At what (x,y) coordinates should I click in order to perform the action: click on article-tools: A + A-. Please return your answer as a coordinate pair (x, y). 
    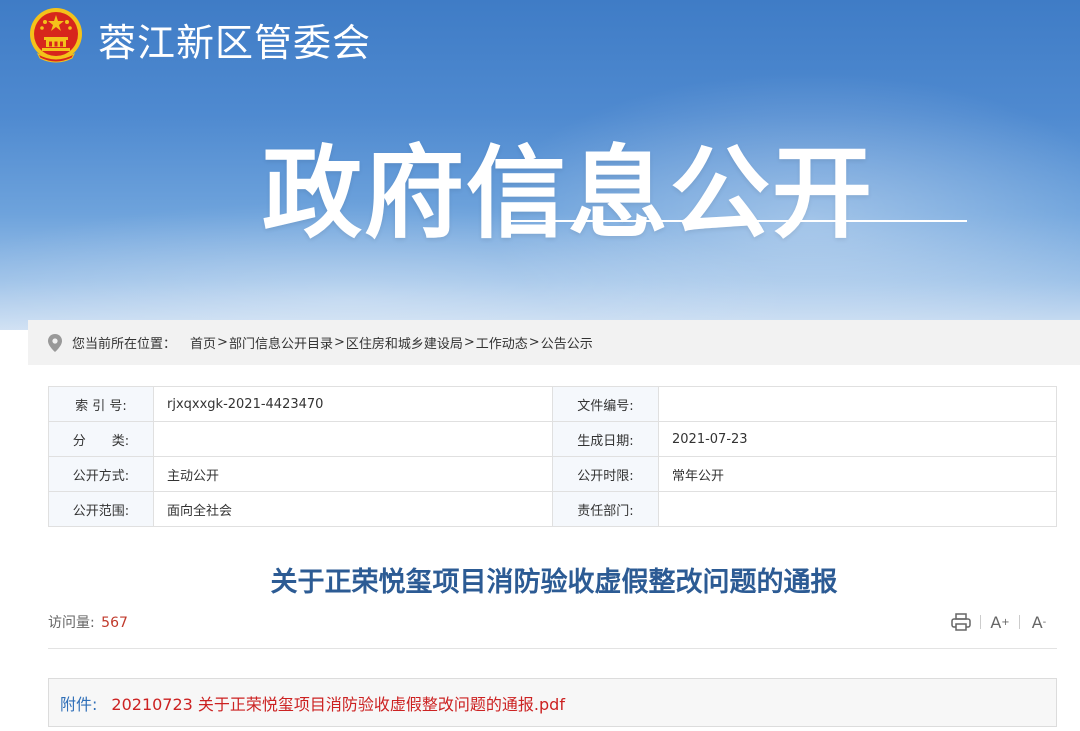
    Looking at the image, I should click on (1000, 622).